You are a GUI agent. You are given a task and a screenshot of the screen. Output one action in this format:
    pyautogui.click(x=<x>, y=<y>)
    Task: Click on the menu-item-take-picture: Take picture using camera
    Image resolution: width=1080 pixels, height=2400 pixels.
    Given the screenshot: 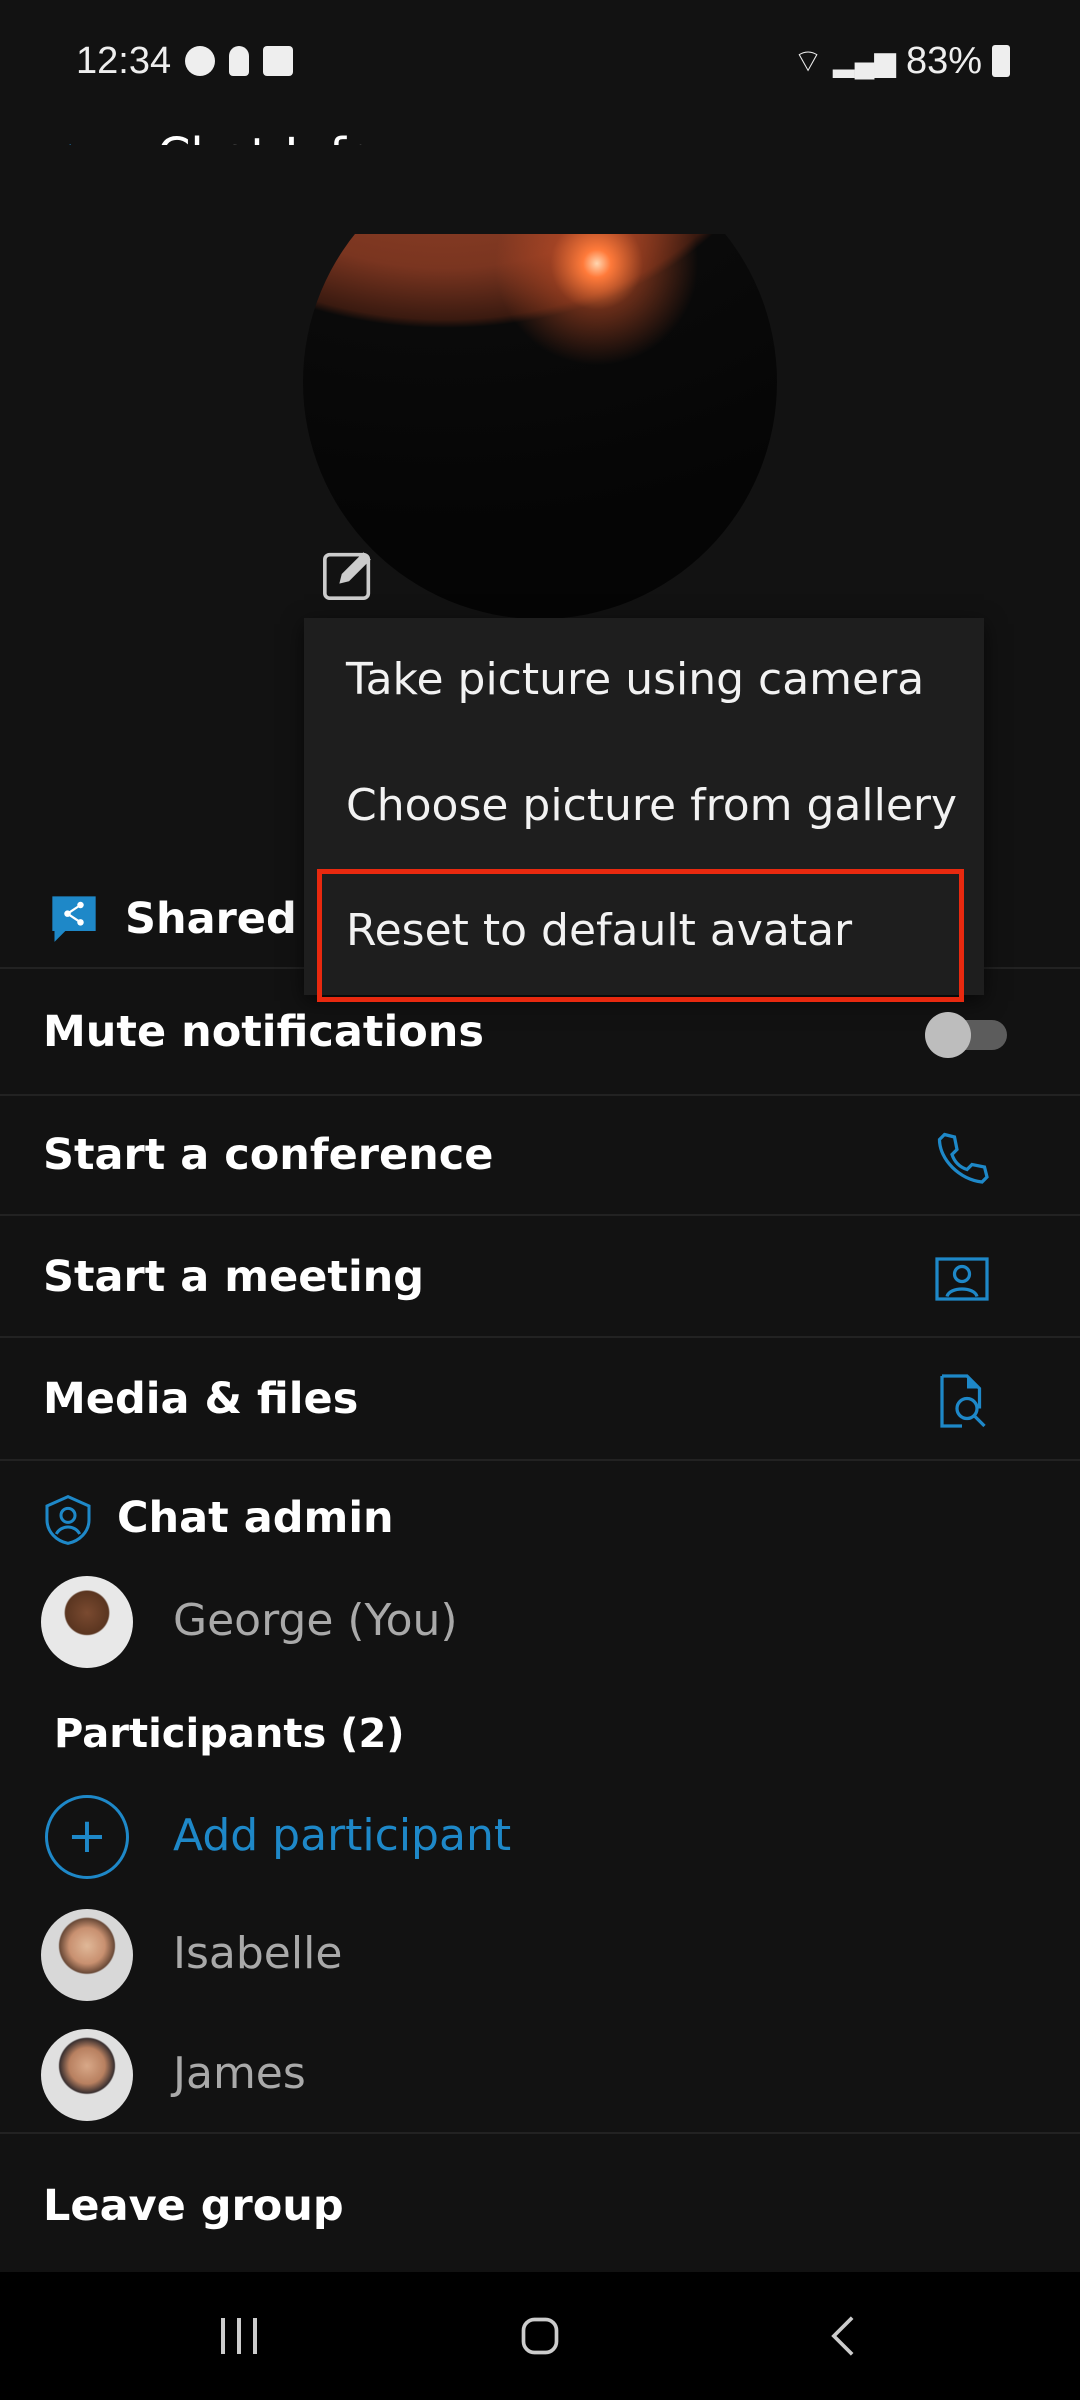 What is the action you would take?
    pyautogui.click(x=635, y=679)
    